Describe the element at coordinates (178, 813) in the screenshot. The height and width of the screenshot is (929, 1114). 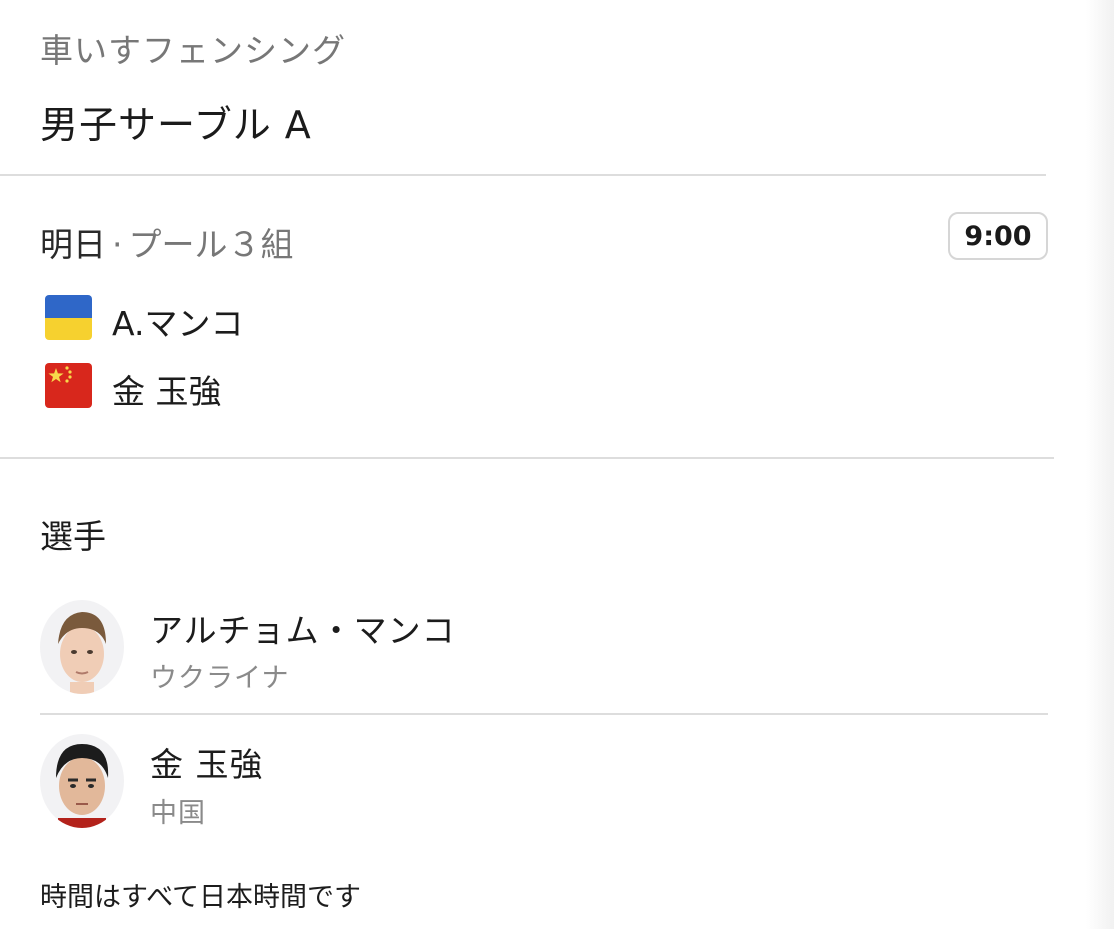
I see `athlete-country: 中国` at that location.